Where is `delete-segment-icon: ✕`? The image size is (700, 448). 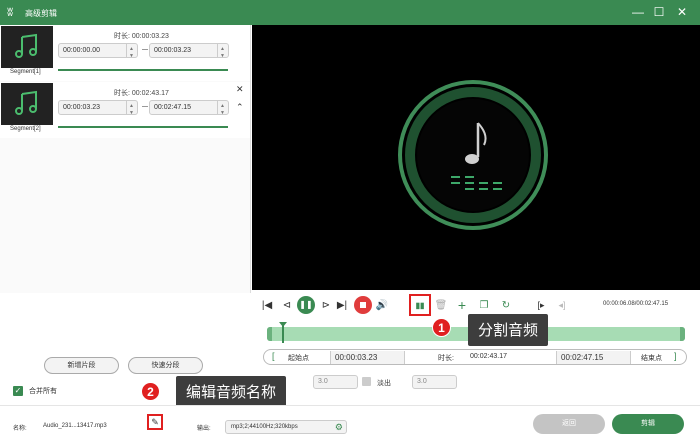 delete-segment-icon: ✕ is located at coordinates (240, 89).